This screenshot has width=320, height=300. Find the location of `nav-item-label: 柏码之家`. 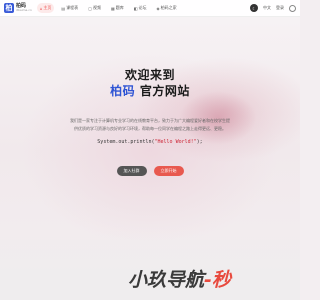

nav-item-label: 柏码之家 is located at coordinates (168, 7).